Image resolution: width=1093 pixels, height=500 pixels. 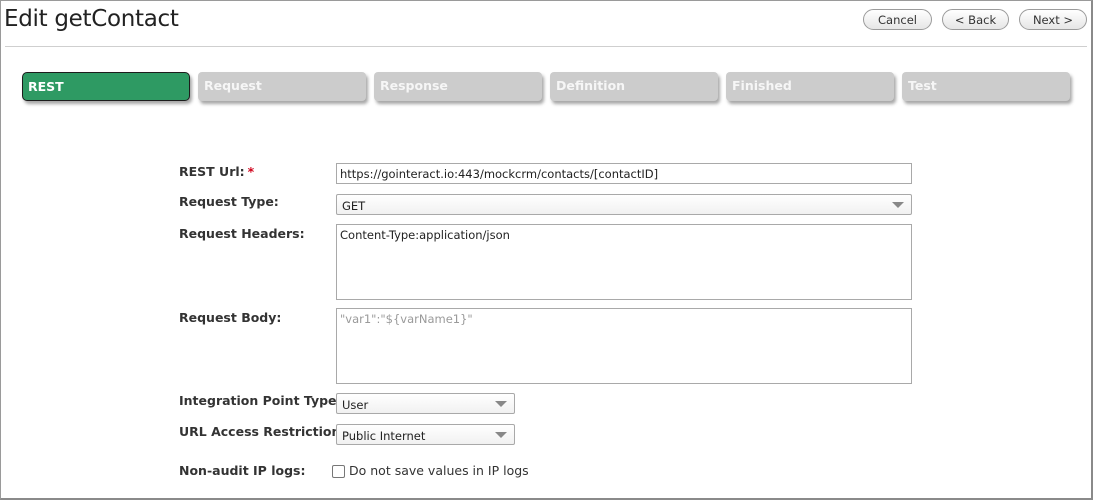 I want to click on integration-point-type-label: Integration Point Type:, so click(x=260, y=400).